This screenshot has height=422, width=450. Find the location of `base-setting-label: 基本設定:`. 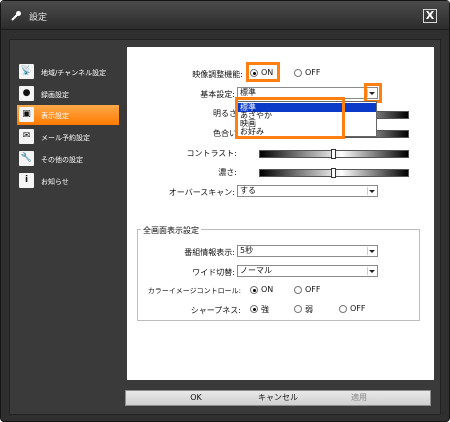

base-setting-label: 基本設定: is located at coordinates (217, 94).